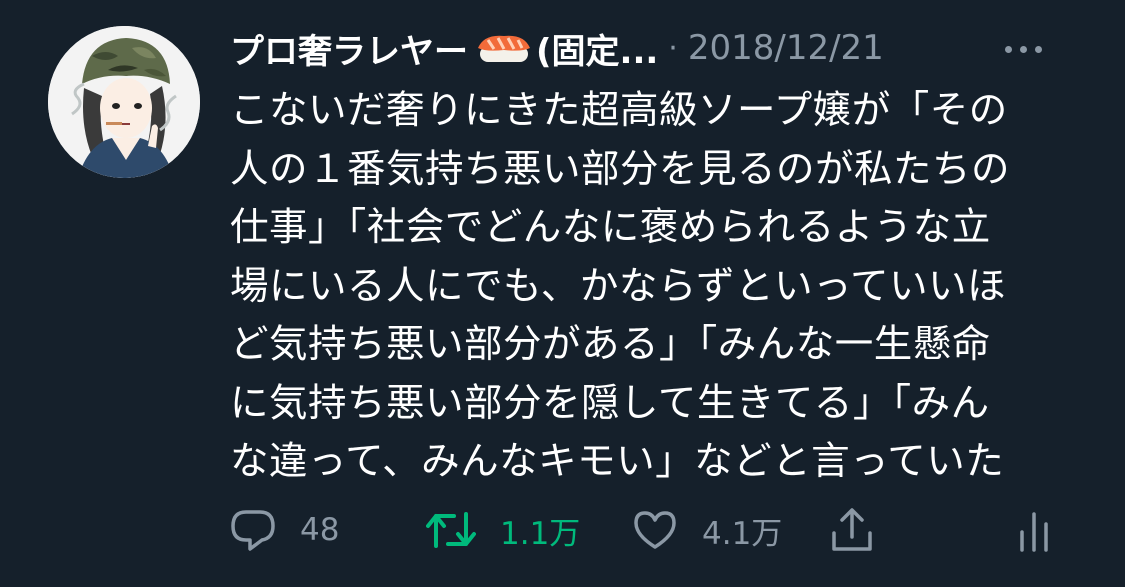  I want to click on share-button, so click(852, 530).